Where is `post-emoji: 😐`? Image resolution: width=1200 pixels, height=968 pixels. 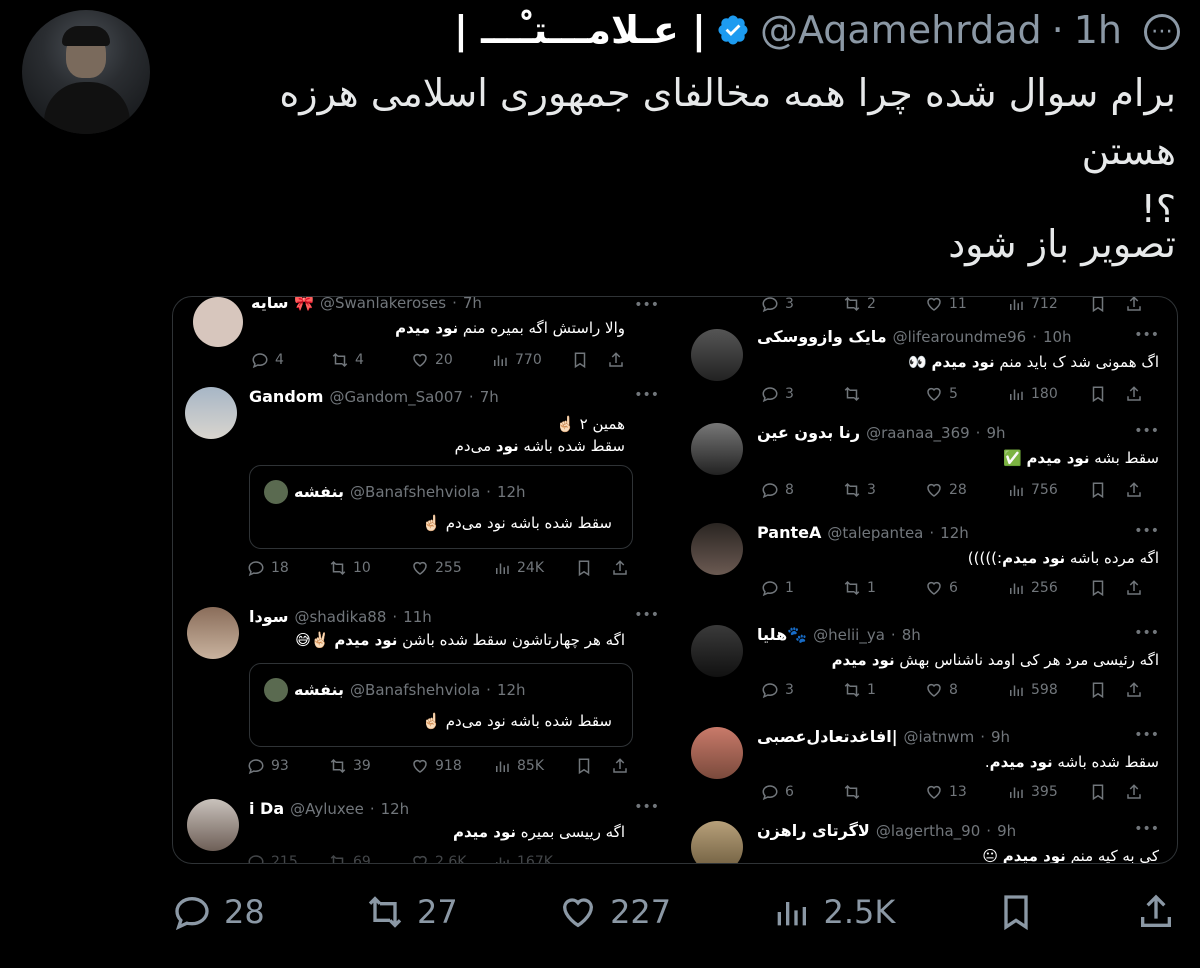 post-emoji: 😐 is located at coordinates (992, 855).